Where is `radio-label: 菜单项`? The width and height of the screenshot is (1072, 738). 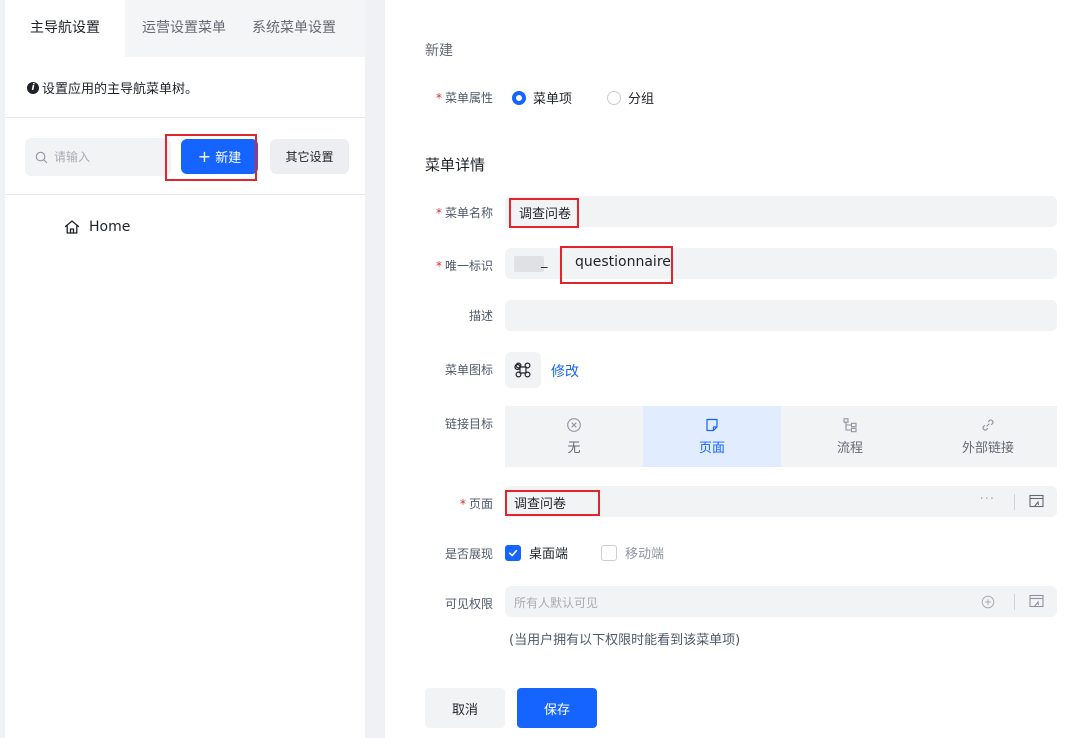
radio-label: 菜单项 is located at coordinates (553, 99).